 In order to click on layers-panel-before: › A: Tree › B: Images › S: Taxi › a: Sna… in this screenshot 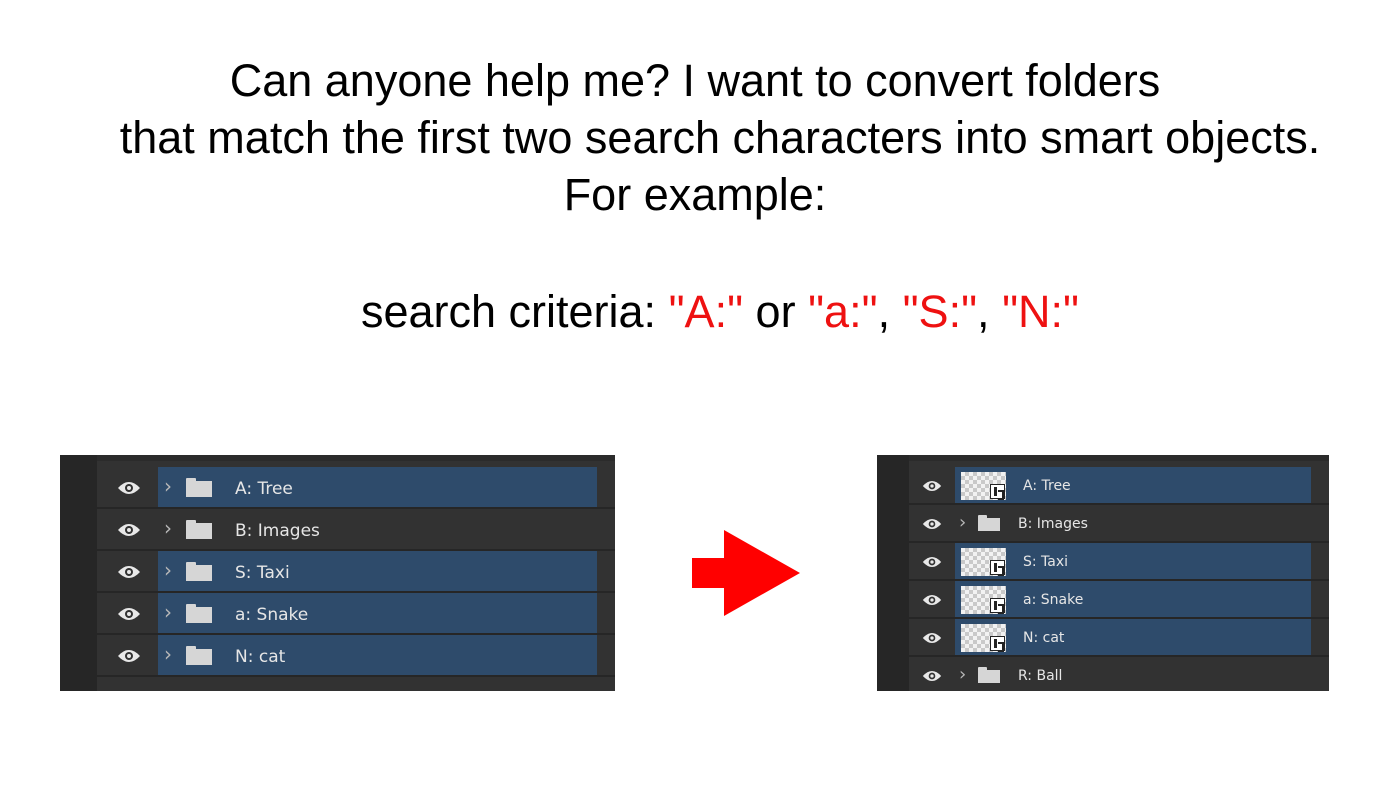, I will do `click(337, 573)`.